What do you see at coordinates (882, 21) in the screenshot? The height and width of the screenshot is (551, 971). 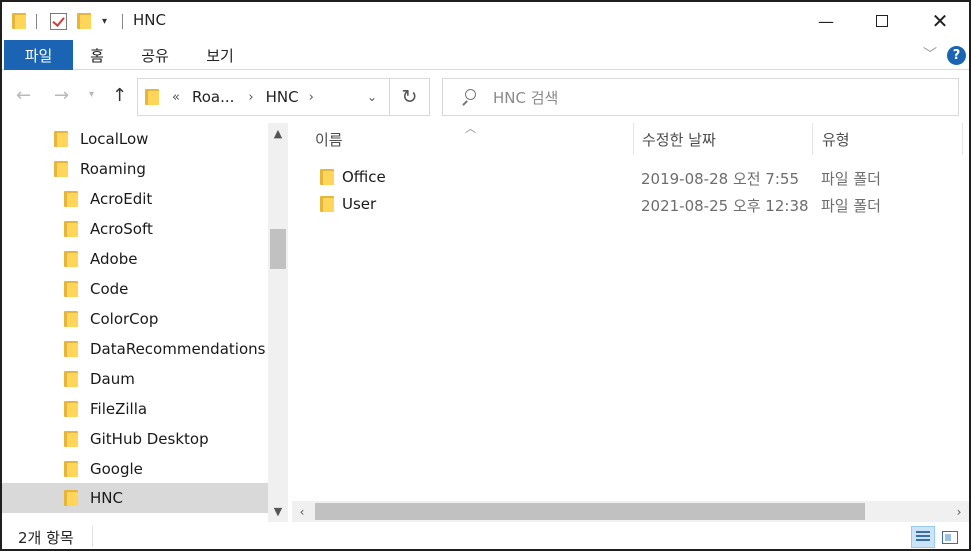 I see `maximize-button` at bounding box center [882, 21].